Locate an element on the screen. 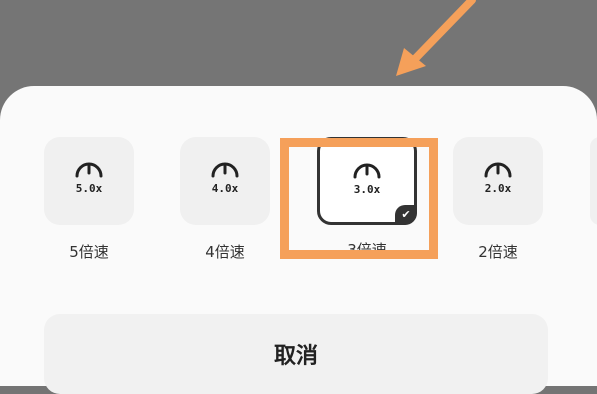 Image resolution: width=597 pixels, height=394 pixels. speed-option-label: 4倍速 is located at coordinates (225, 252).